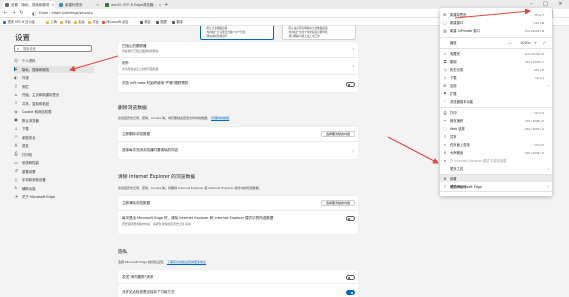 The height and width of the screenshot is (297, 569). What do you see at coordinates (413, 150) in the screenshot?
I see `arrow-to-settings-item` at bounding box center [413, 150].